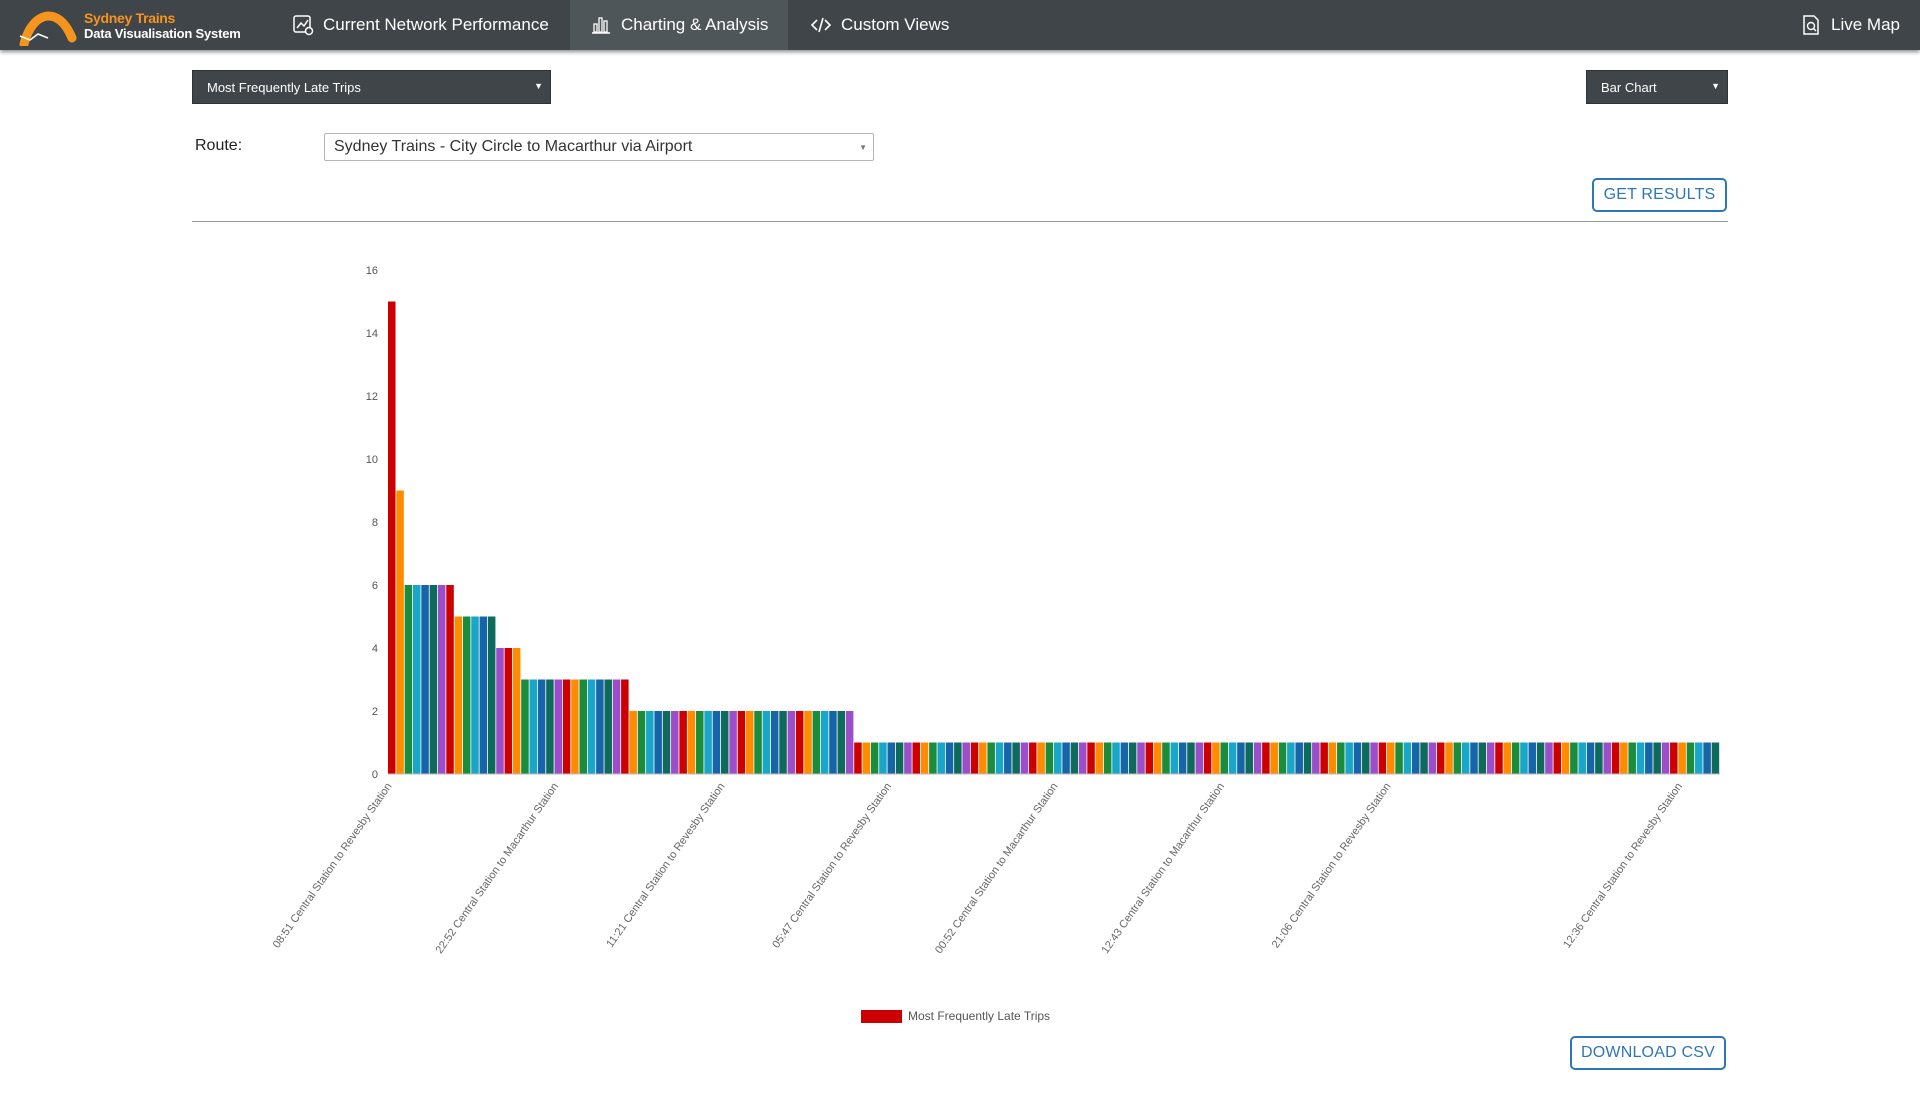  What do you see at coordinates (1659, 195) in the screenshot?
I see `get-results-button: GET RESULTS` at bounding box center [1659, 195].